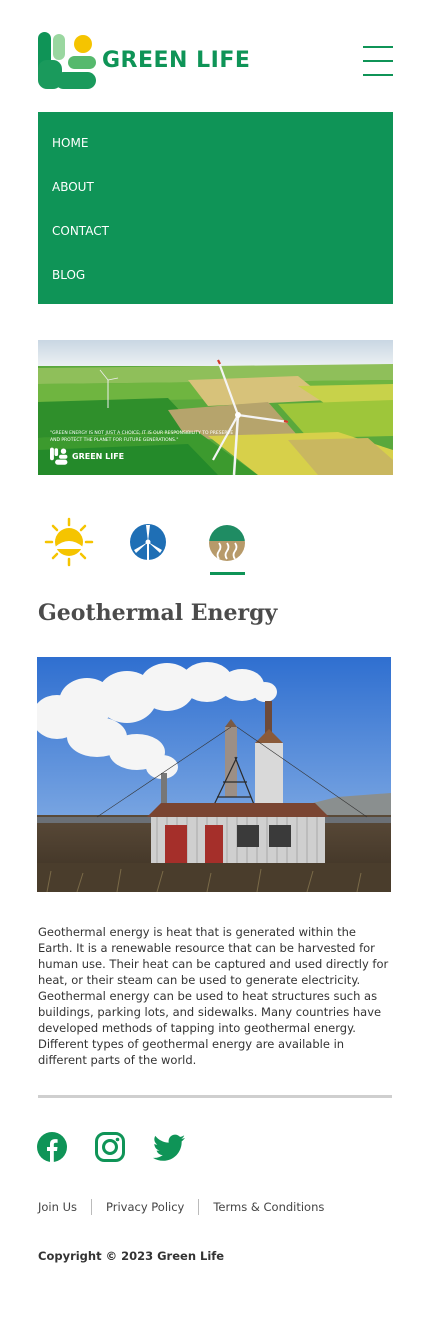 The height and width of the screenshot is (1320, 430). Describe the element at coordinates (148, 542) in the screenshot. I see `wind-turbine-icon` at that location.